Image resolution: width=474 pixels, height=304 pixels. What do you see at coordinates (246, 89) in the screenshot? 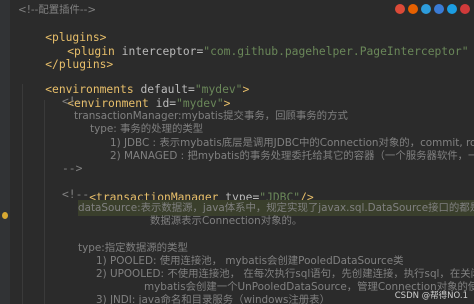
I see `xml-tag: >` at bounding box center [246, 89].